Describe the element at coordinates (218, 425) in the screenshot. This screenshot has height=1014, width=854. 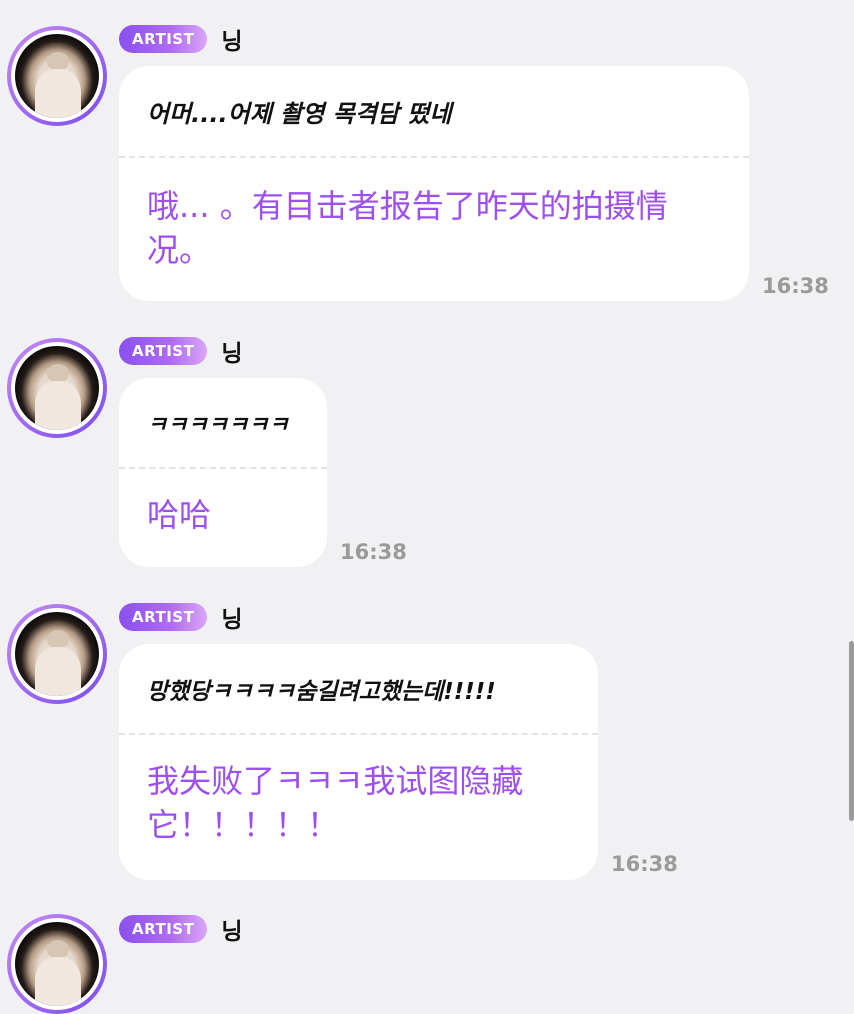
I see `original-text: ㅋㅋㅋㅋㅋㅋㅋ` at that location.